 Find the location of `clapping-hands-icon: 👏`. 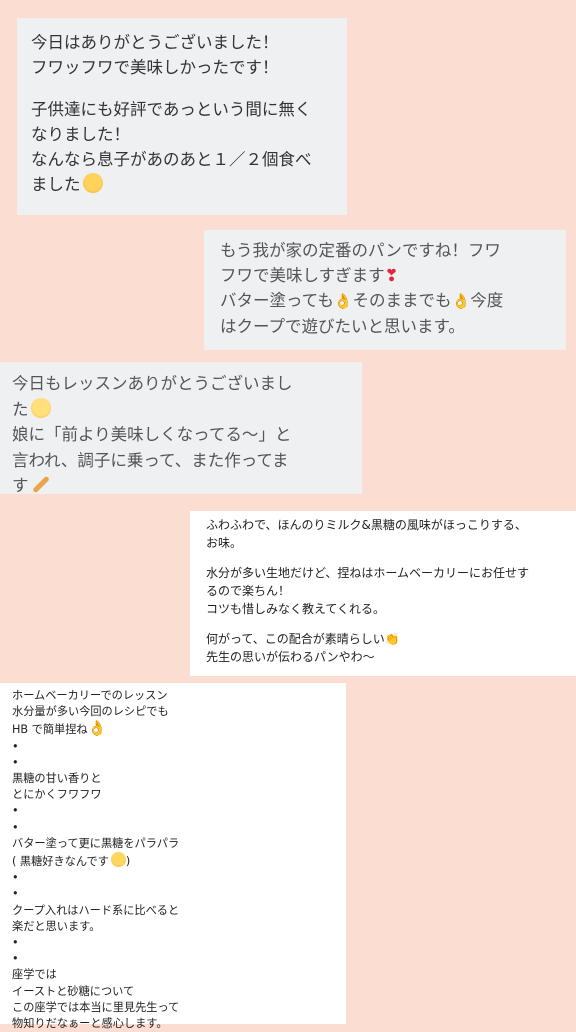

clapping-hands-icon: 👏 is located at coordinates (392, 639).